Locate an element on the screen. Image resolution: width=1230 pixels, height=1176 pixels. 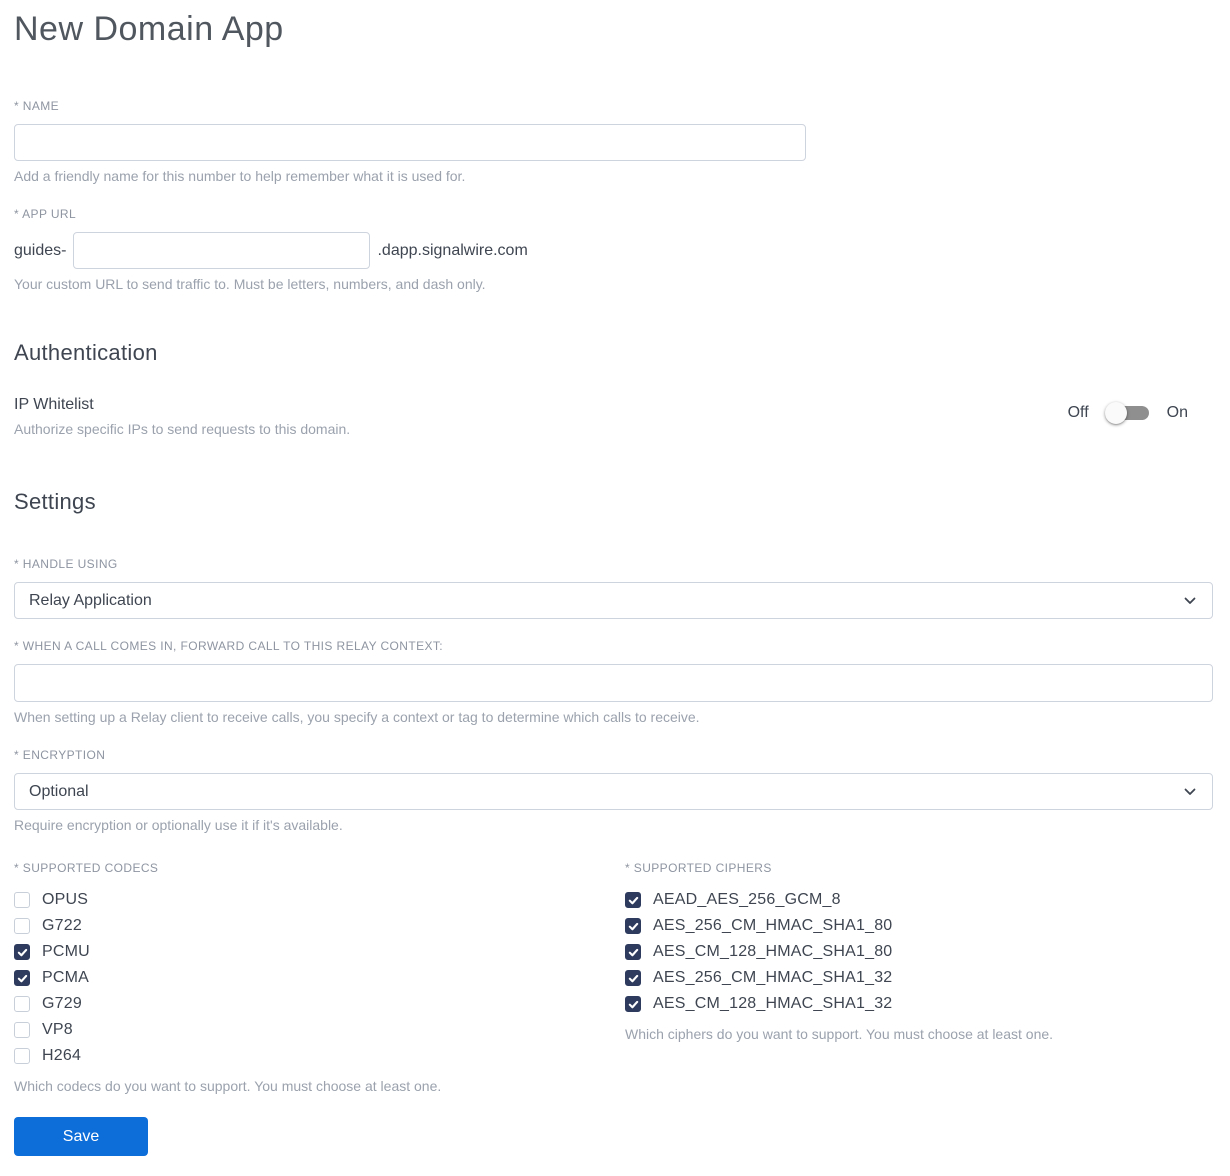
checkbox-row-aes-256-cm-hmac-sha1-32: AES_256_CM_HMAC_SHA1_32 is located at coordinates (919, 978).